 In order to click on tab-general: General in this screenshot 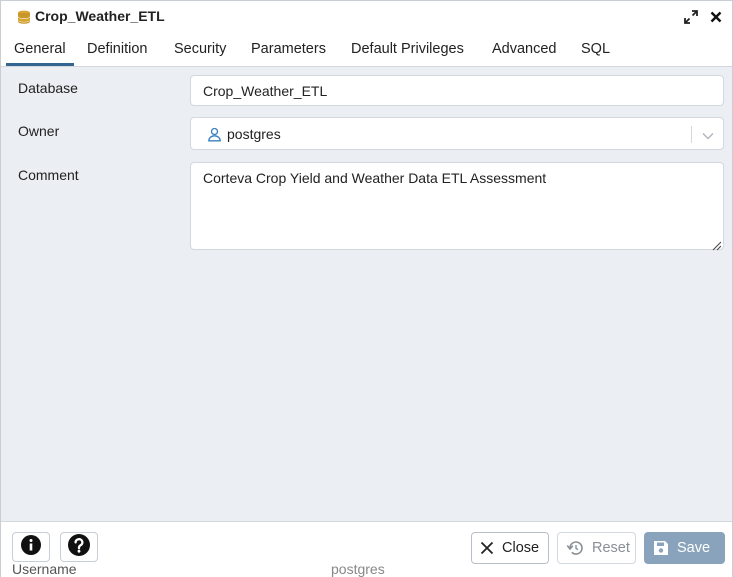, I will do `click(40, 49)`.